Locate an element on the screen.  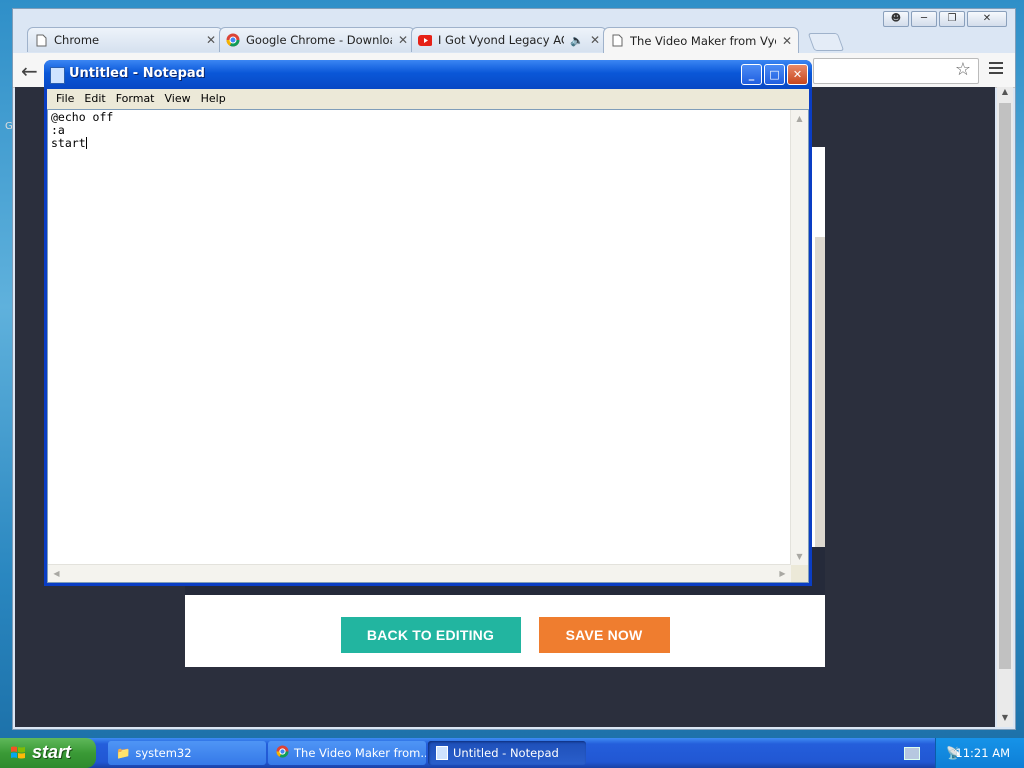
horizontal-scrollbar: ◀ ▶ is located at coordinates (419, 573).